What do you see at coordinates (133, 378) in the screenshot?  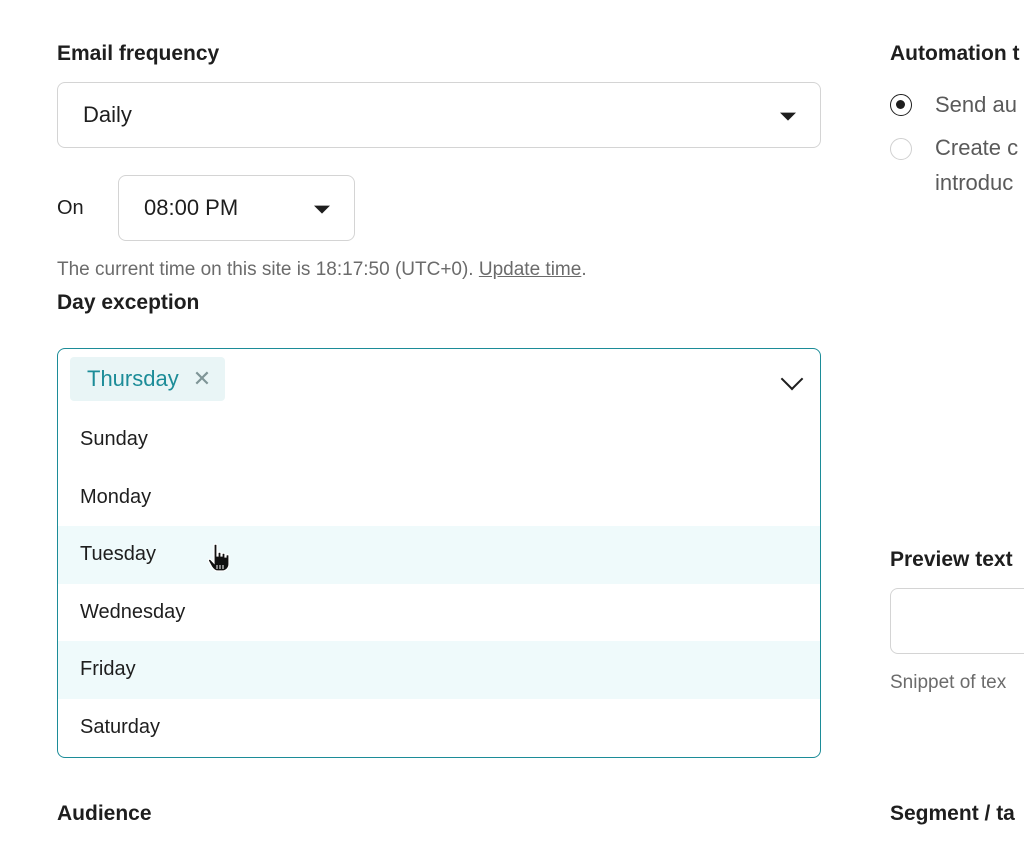 I see `chip-label: Thursday` at bounding box center [133, 378].